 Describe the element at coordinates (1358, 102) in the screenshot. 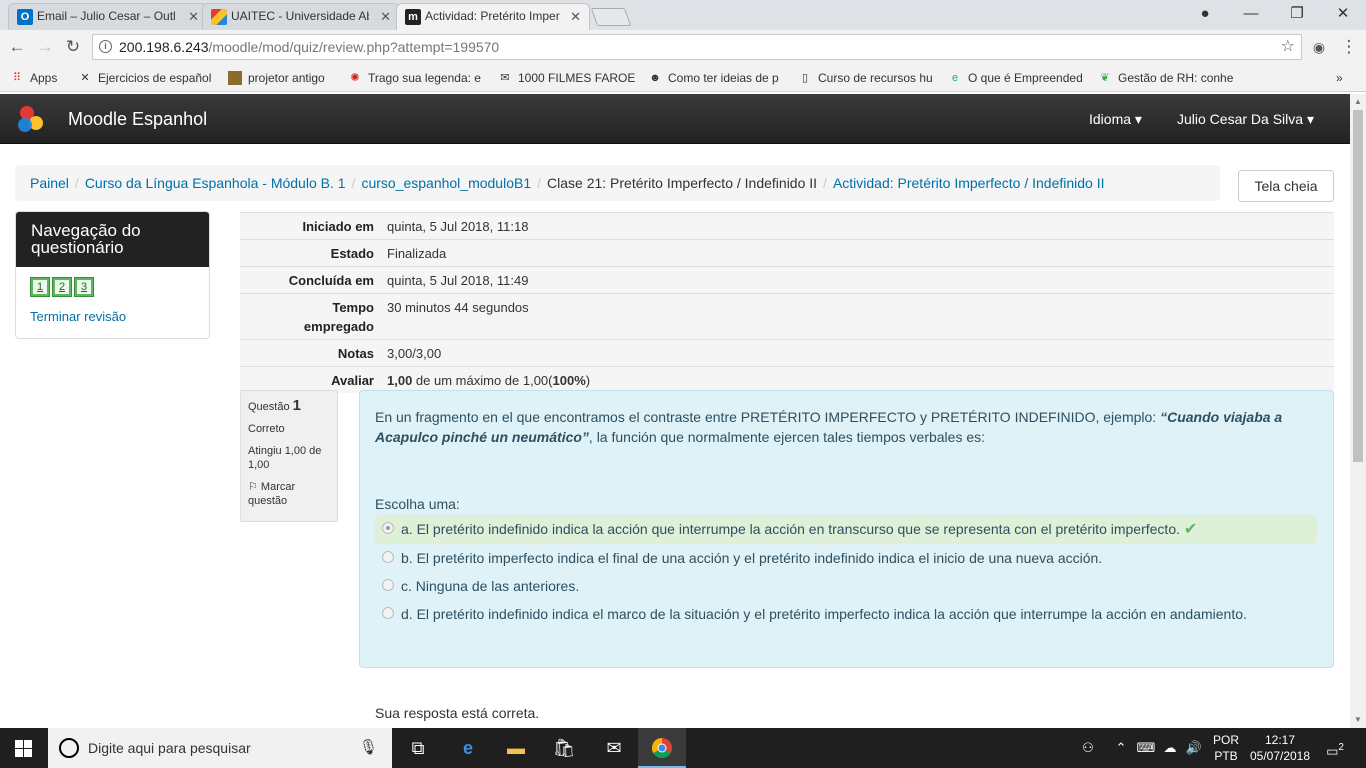

I see `scroll-up-icon: ▲` at that location.